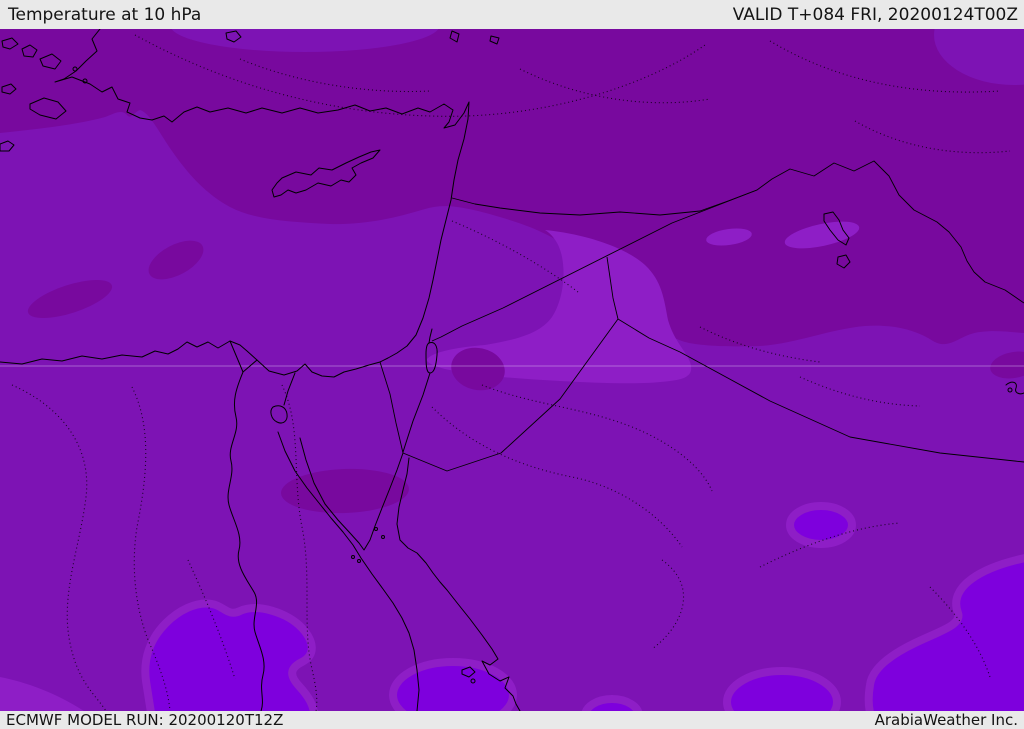 The height and width of the screenshot is (729, 1024). I want to click on brand-label: ArabiaWeather Inc., so click(946, 720).